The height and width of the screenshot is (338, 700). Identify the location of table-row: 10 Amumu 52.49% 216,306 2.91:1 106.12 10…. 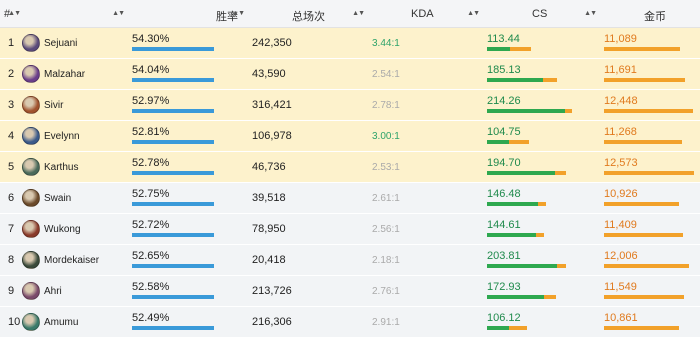
(350, 322).